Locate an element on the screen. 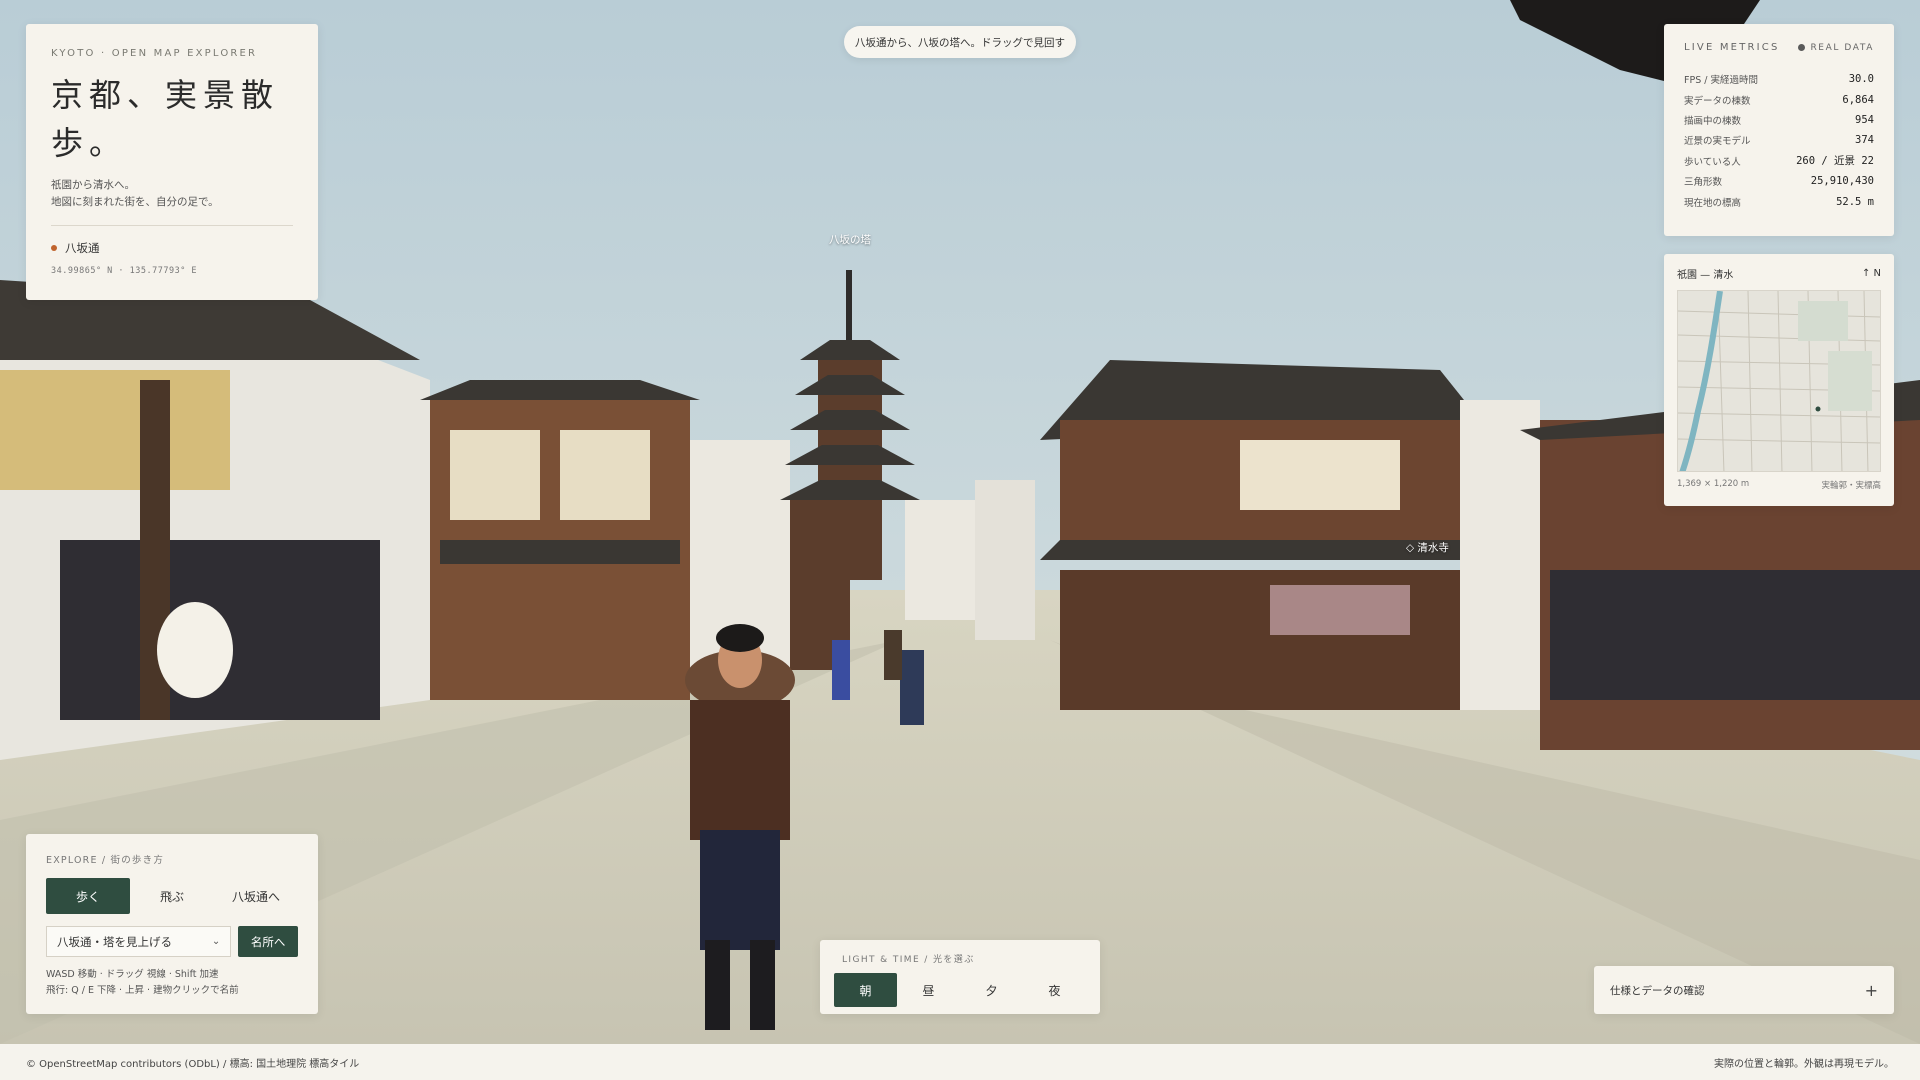 This screenshot has height=1080, width=1920. metric-label: FPS / 実経過時間 is located at coordinates (1721, 81).